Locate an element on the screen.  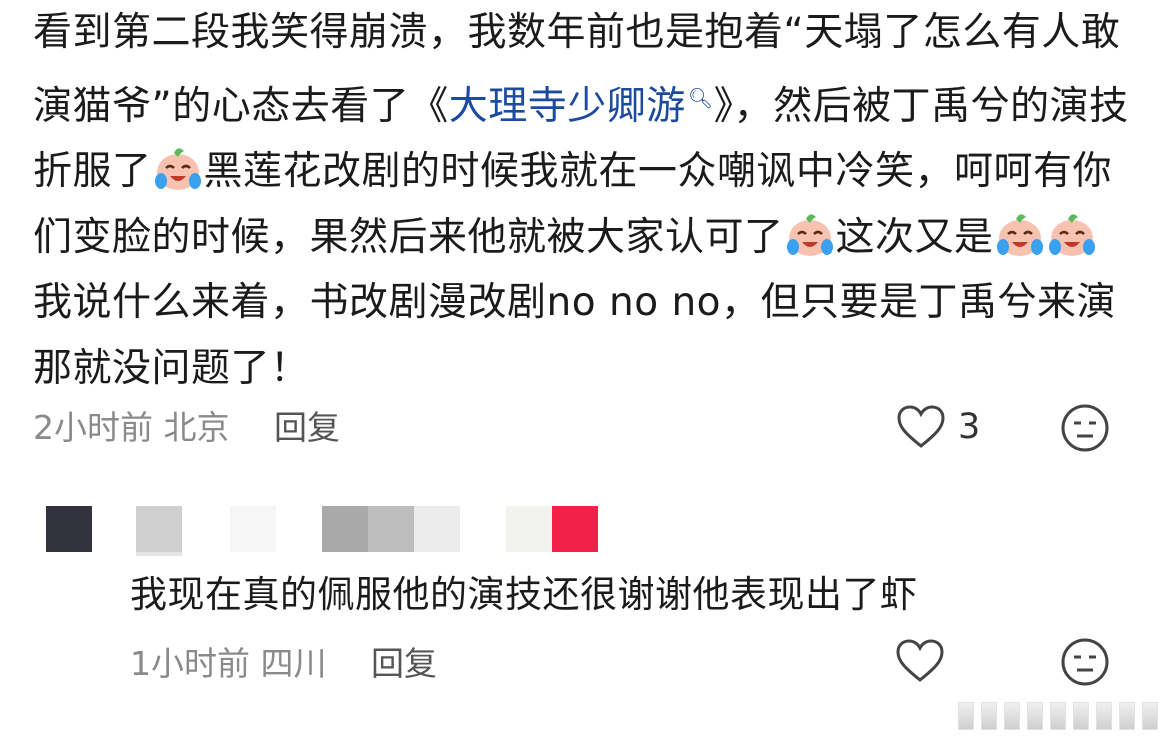
reply-time: 1小时前 is located at coordinates (190, 663).